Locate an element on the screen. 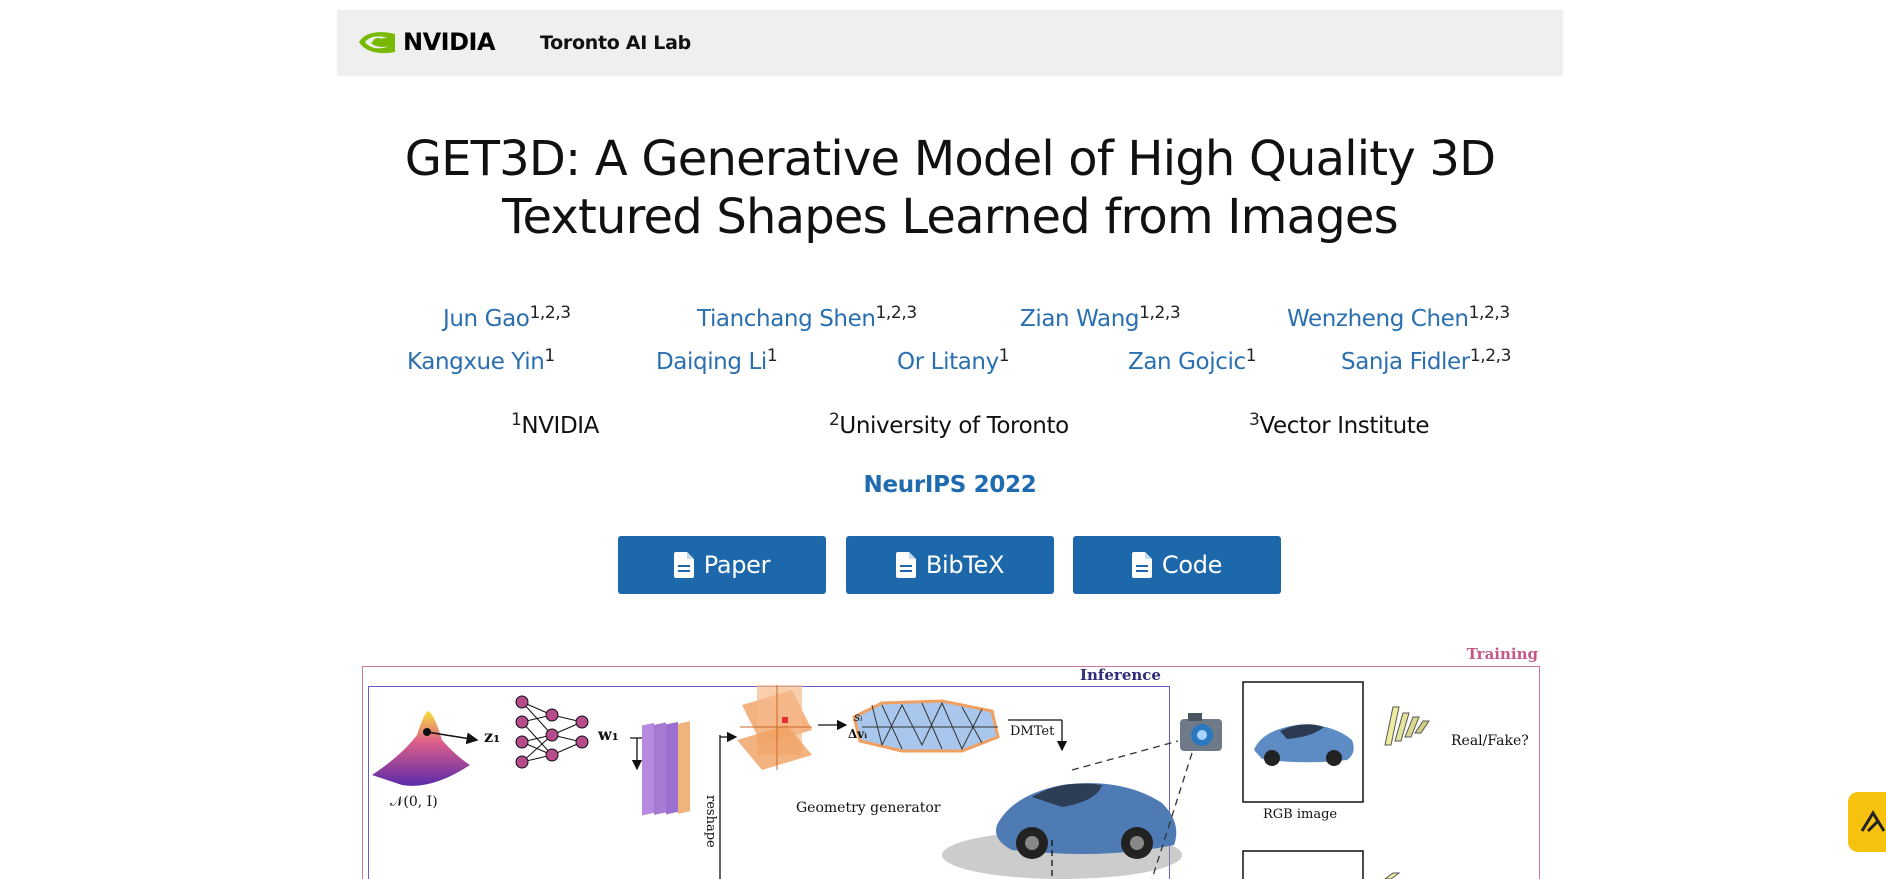 The height and width of the screenshot is (879, 1886). lab-name-link: Toronto AI Lab is located at coordinates (615, 43).